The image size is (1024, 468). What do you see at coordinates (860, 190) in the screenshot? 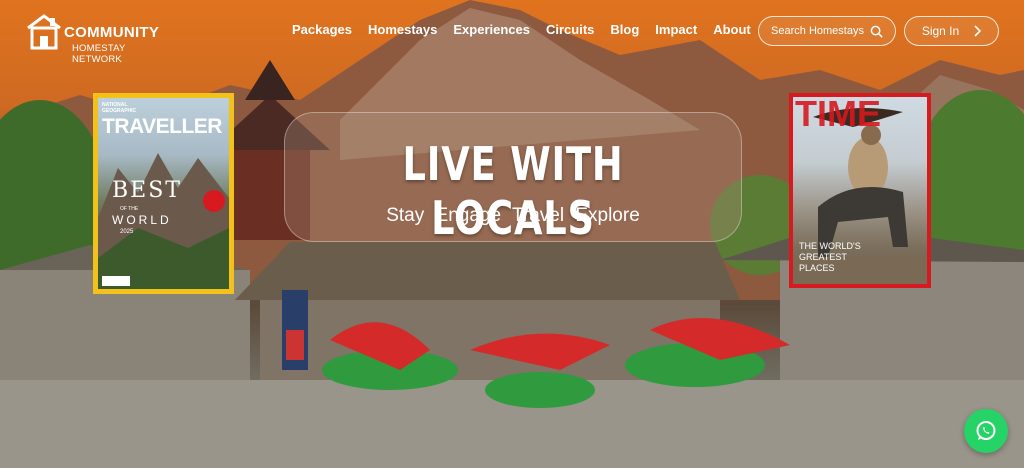
I see `time-magazine-cover: TIME THE WORLD'S GREATEST PLACES` at bounding box center [860, 190].